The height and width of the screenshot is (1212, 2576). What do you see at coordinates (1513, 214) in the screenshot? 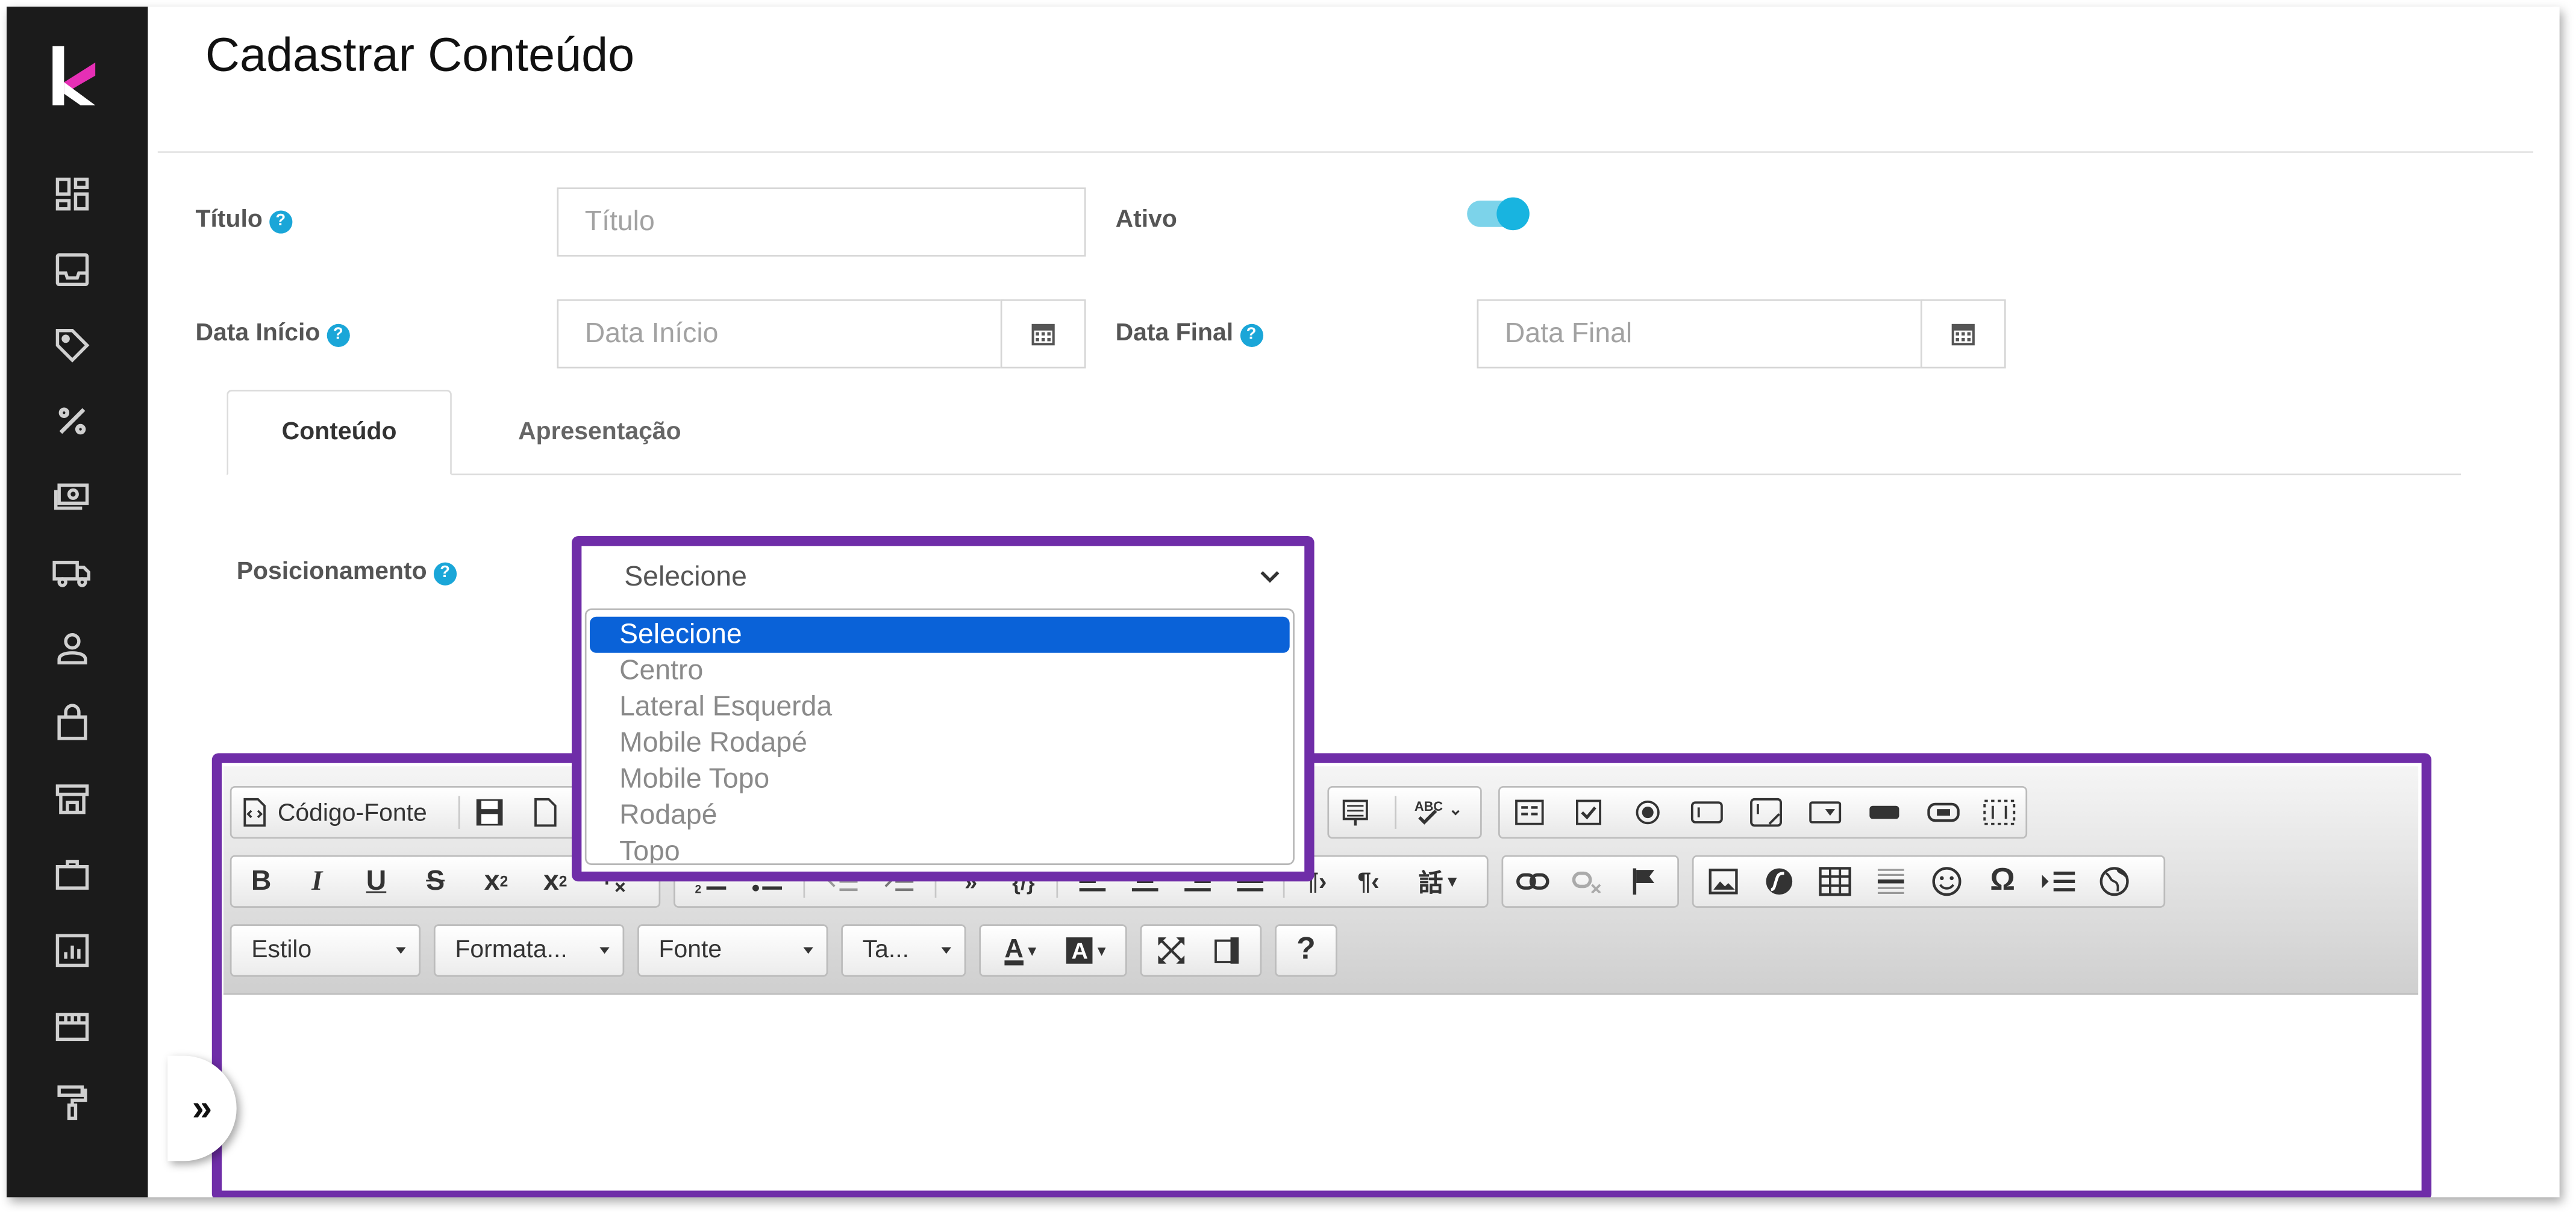
I see `toggle-knob` at bounding box center [1513, 214].